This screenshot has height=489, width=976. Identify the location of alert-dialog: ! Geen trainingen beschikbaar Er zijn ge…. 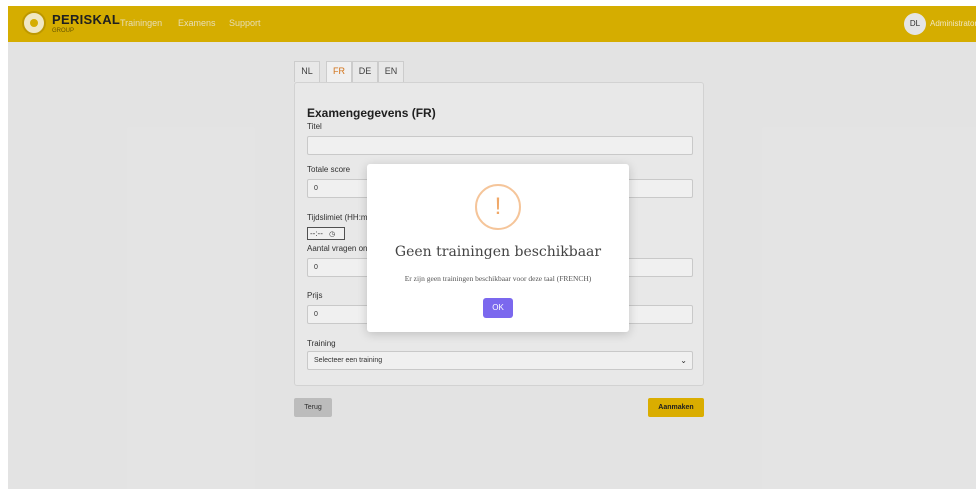
(498, 248).